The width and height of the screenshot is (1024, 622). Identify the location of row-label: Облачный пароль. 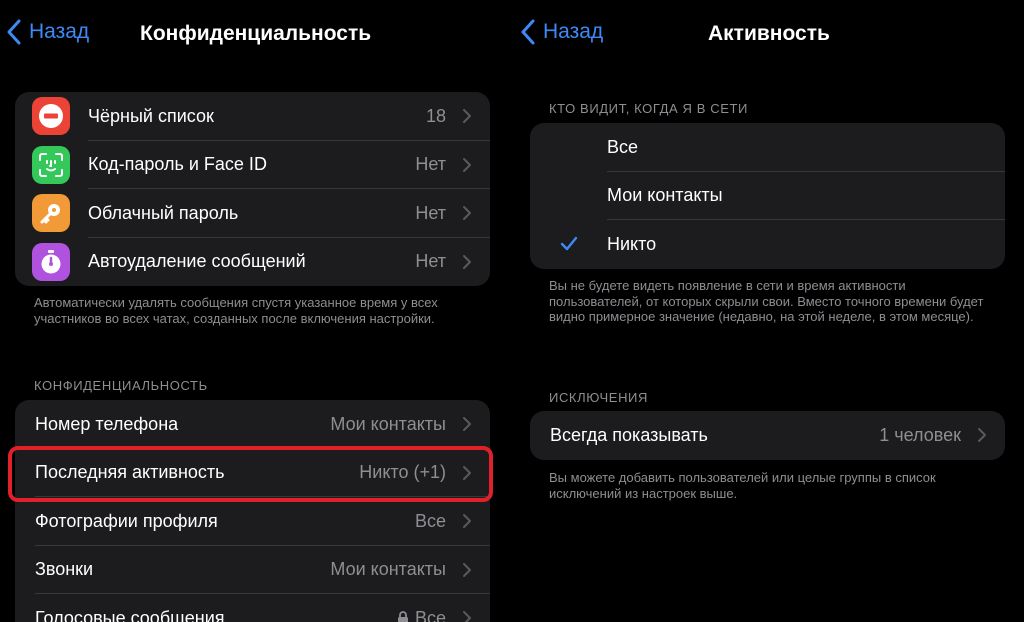
(163, 212).